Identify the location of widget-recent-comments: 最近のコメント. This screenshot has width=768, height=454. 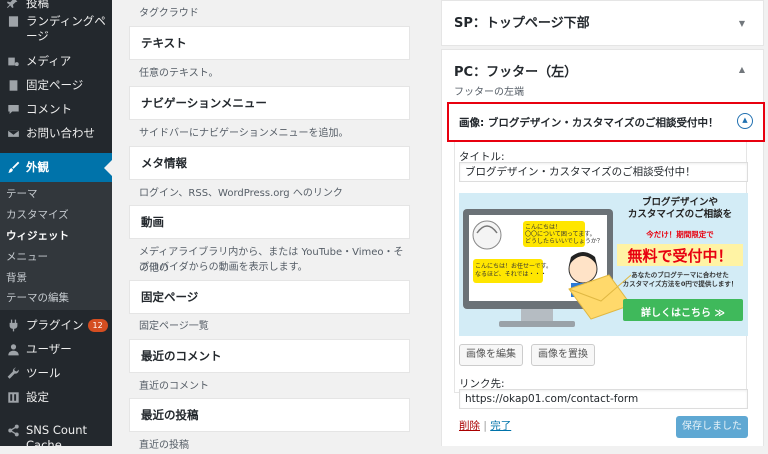
(269, 356).